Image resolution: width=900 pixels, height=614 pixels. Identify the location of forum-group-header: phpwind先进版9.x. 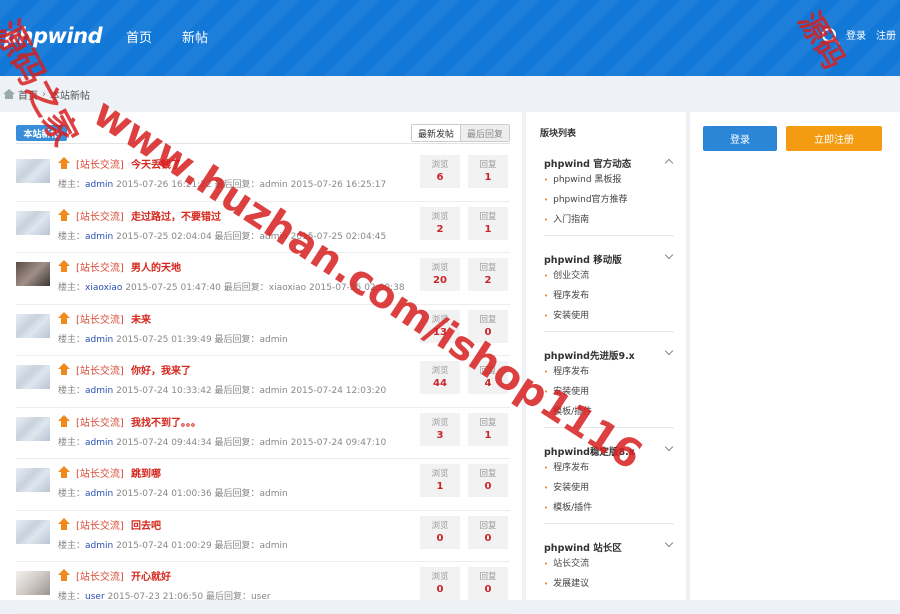
(609, 354).